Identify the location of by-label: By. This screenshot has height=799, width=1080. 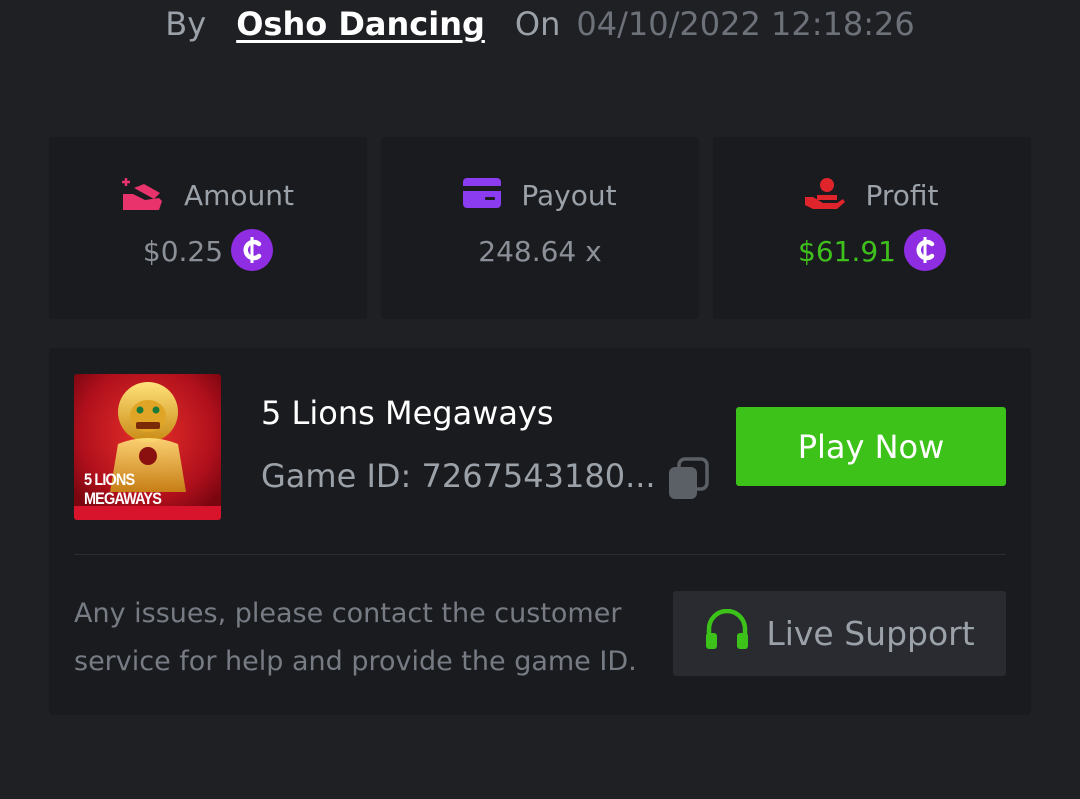
(186, 24).